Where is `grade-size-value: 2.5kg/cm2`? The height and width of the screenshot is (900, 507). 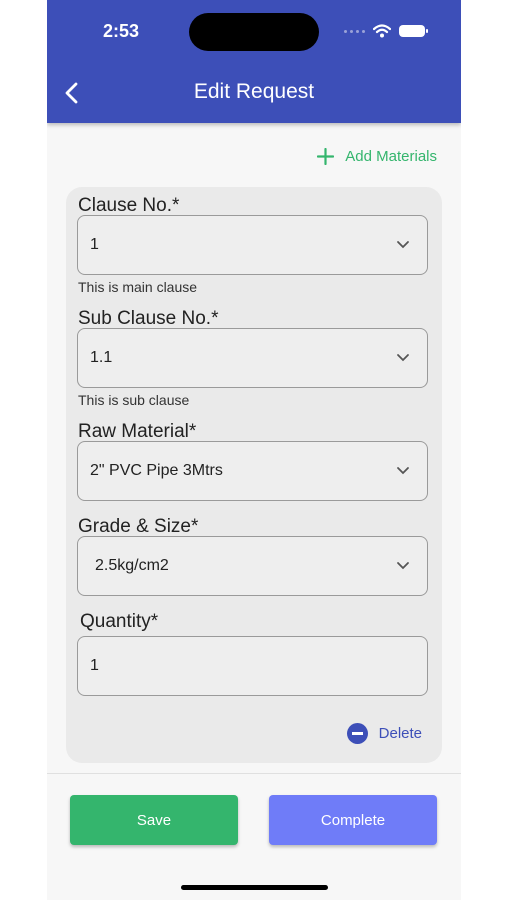
grade-size-value: 2.5kg/cm2 is located at coordinates (132, 565).